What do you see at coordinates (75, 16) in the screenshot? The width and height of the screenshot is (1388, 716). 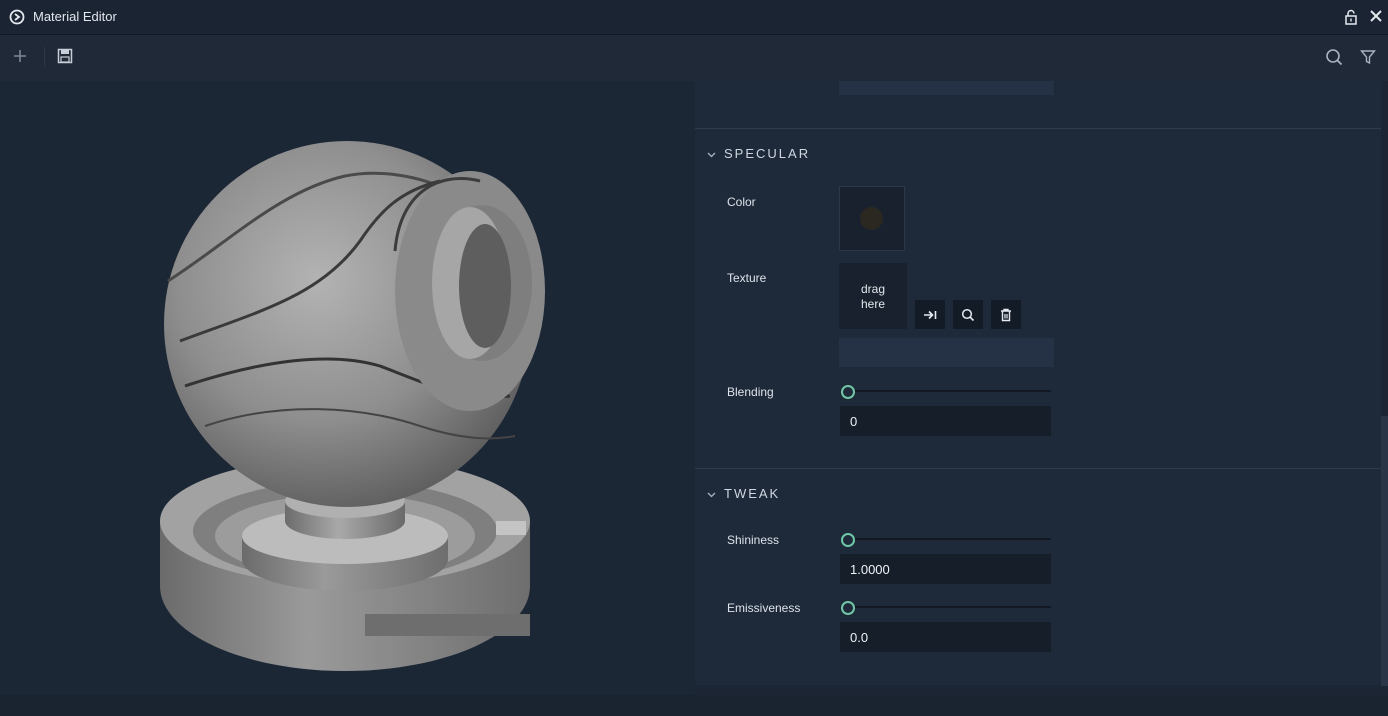 I see `window-title: Material Editor` at bounding box center [75, 16].